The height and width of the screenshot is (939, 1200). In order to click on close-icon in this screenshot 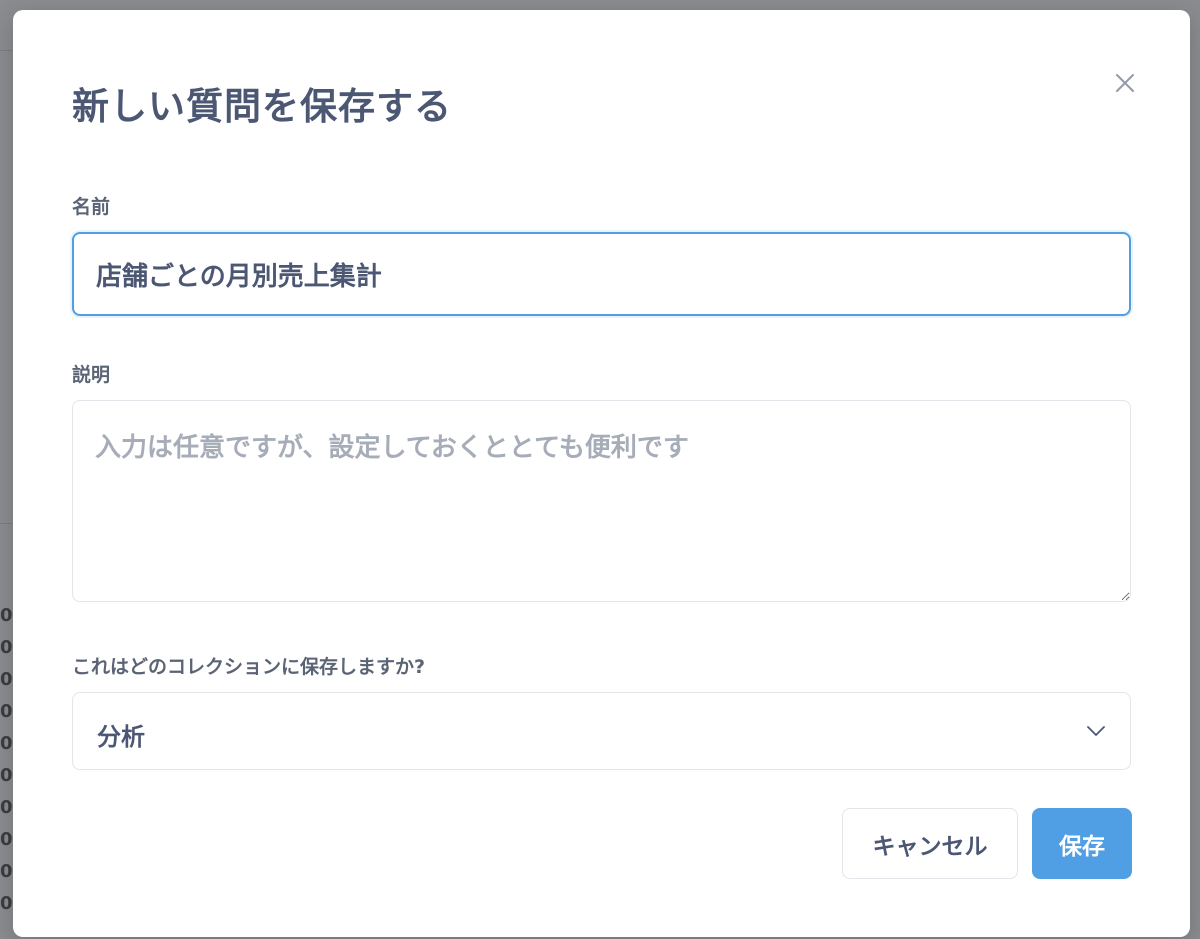, I will do `click(1125, 83)`.